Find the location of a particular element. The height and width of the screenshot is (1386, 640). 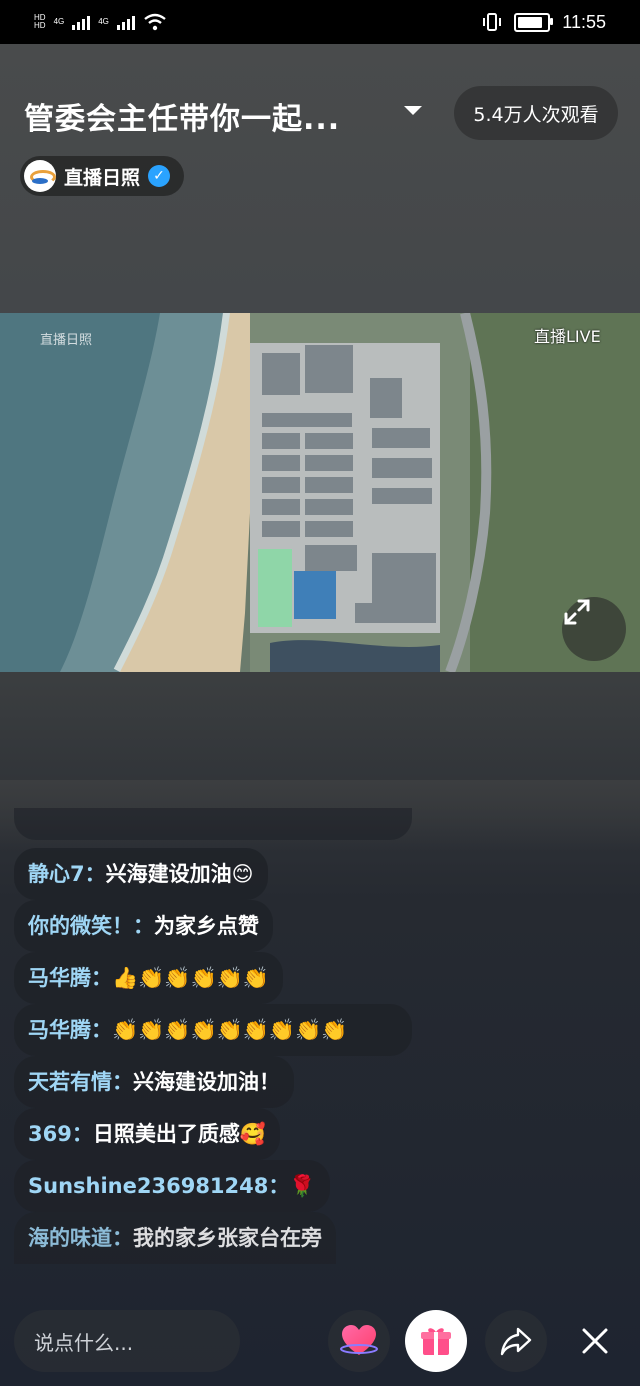

comment-item: 马华腾：👍👏👏👏👏👏 is located at coordinates (148, 978).